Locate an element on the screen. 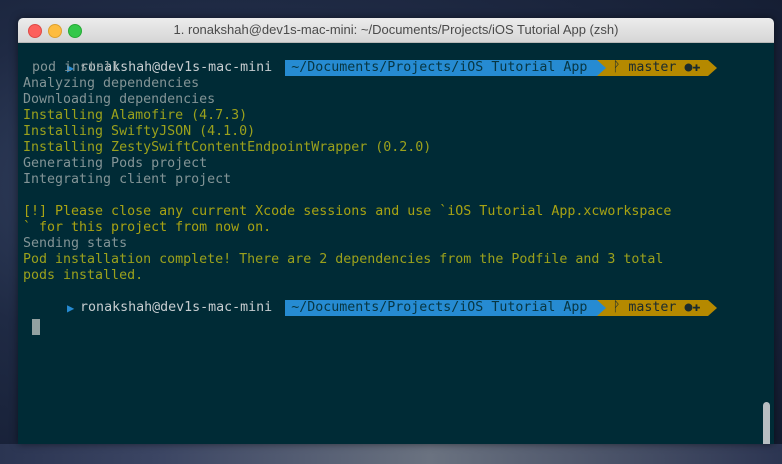  output-line: Analyzing dependencies is located at coordinates (111, 83).